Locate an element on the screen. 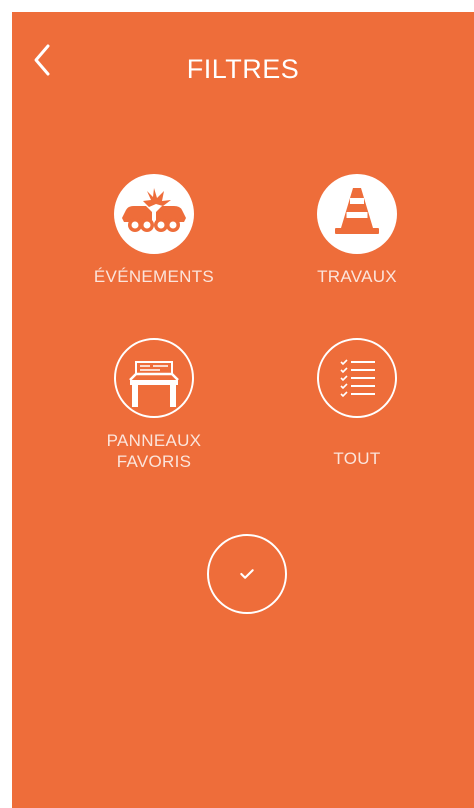  confirm-button is located at coordinates (247, 574).